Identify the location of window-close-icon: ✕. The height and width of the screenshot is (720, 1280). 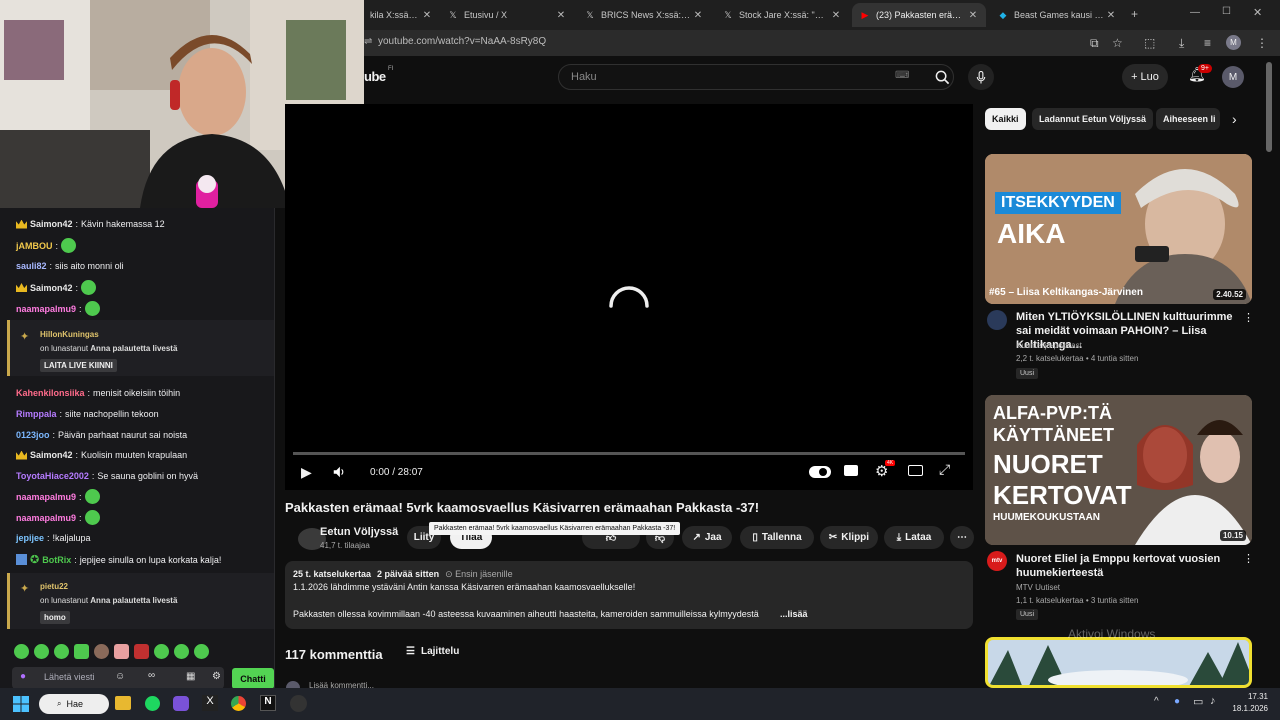
(1257, 12).